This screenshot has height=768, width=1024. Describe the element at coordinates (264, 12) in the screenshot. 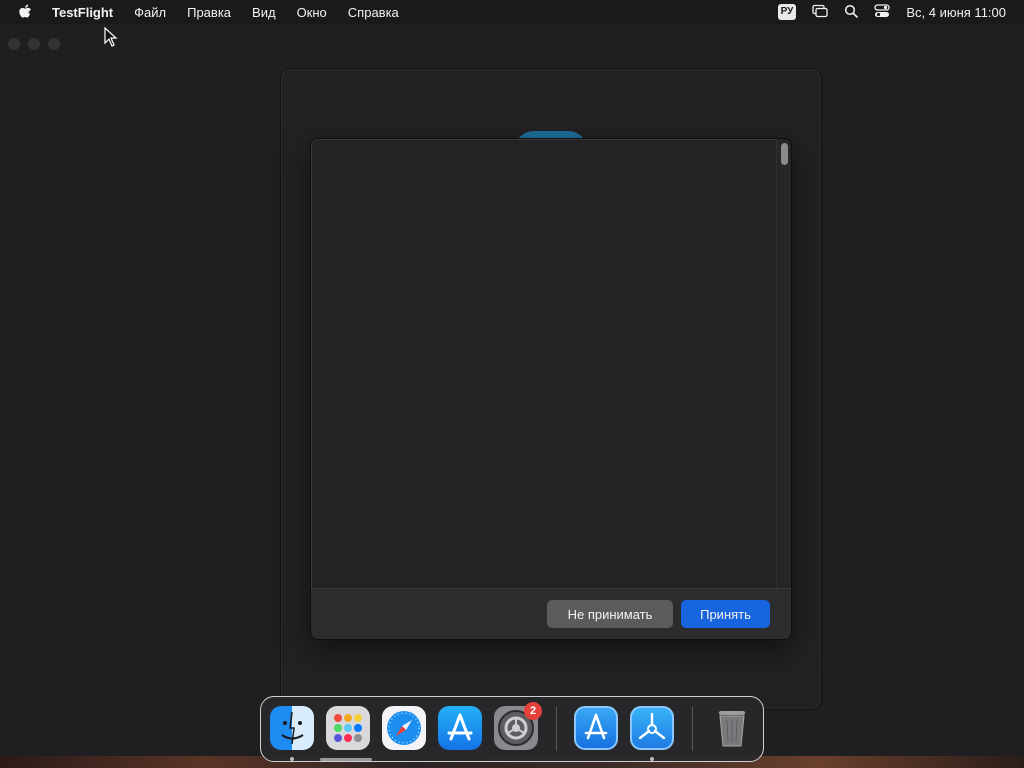

I see `menu-view: Вид` at that location.